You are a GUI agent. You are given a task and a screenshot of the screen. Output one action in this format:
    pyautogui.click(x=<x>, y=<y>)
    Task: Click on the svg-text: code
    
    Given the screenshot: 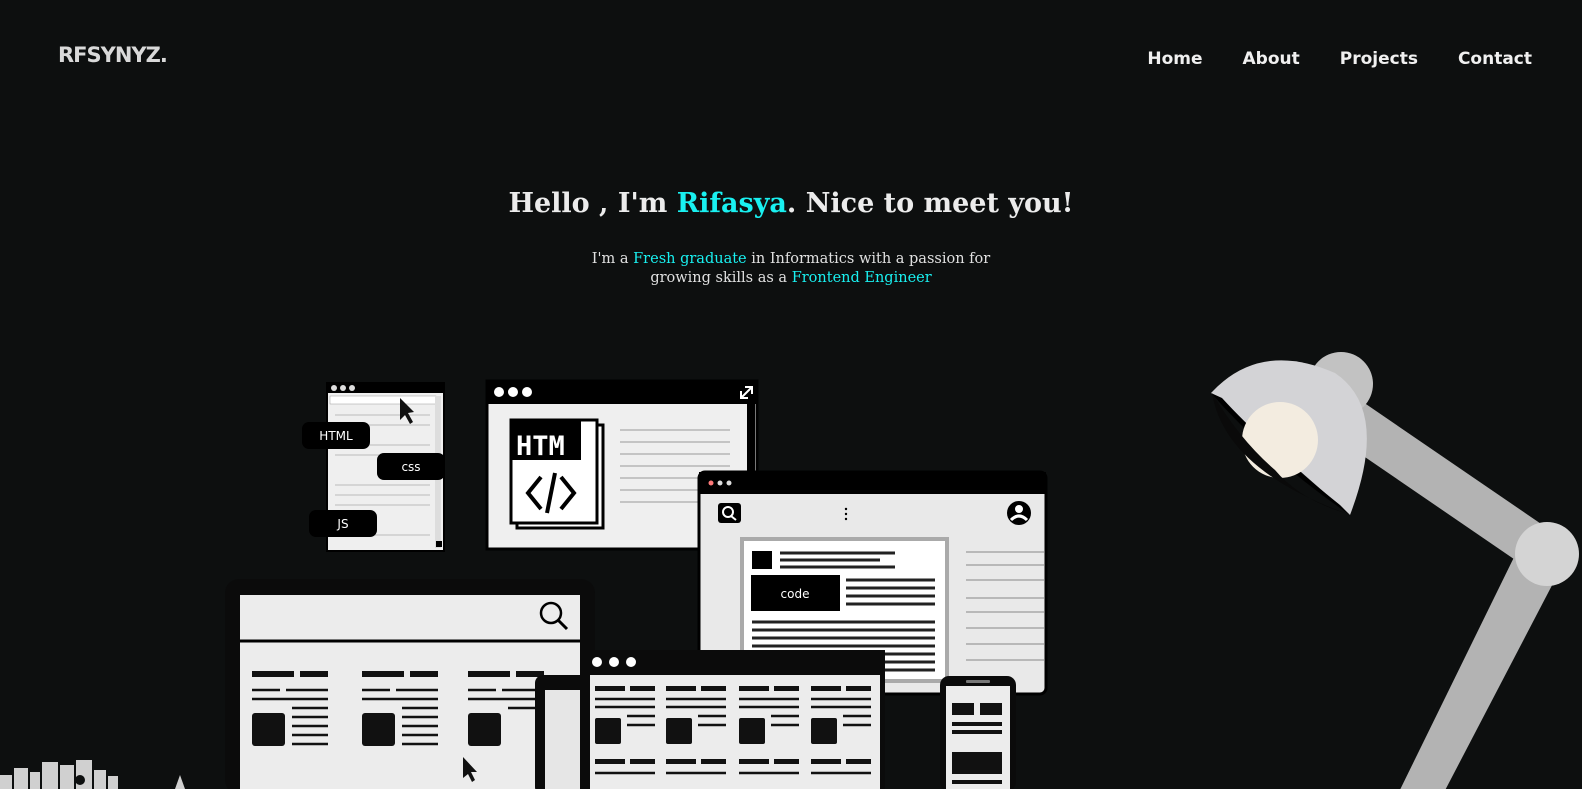 What is the action you would take?
    pyautogui.click(x=795, y=594)
    